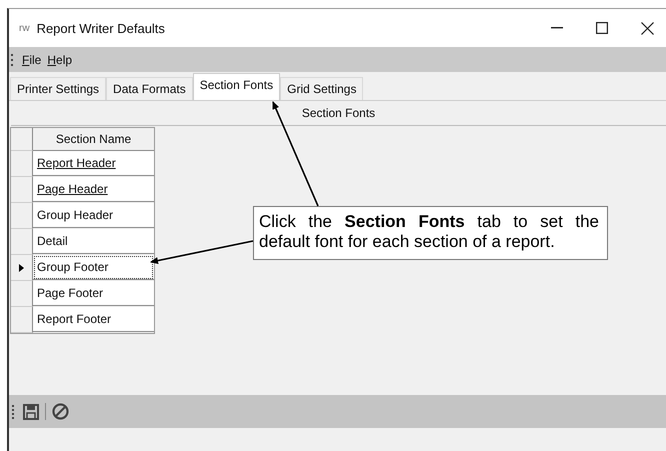 The image size is (666, 451). What do you see at coordinates (60, 411) in the screenshot?
I see `cancel-icon` at bounding box center [60, 411].